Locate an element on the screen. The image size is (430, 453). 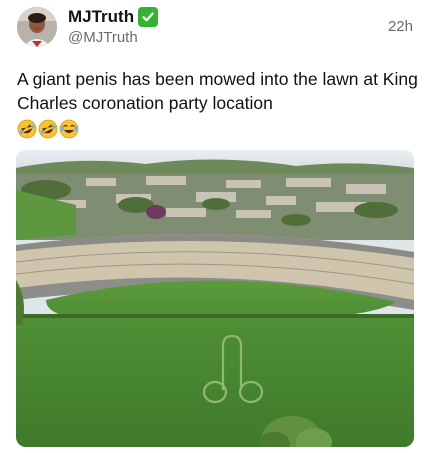
avatar is located at coordinates (37, 27).